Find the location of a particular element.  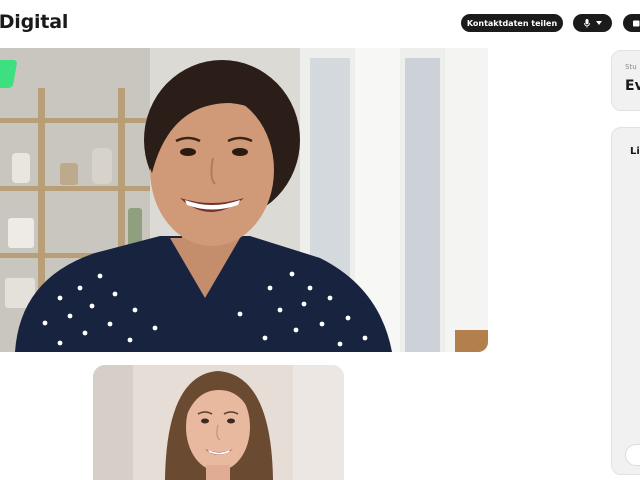

side-panel: Li is located at coordinates (625, 301).